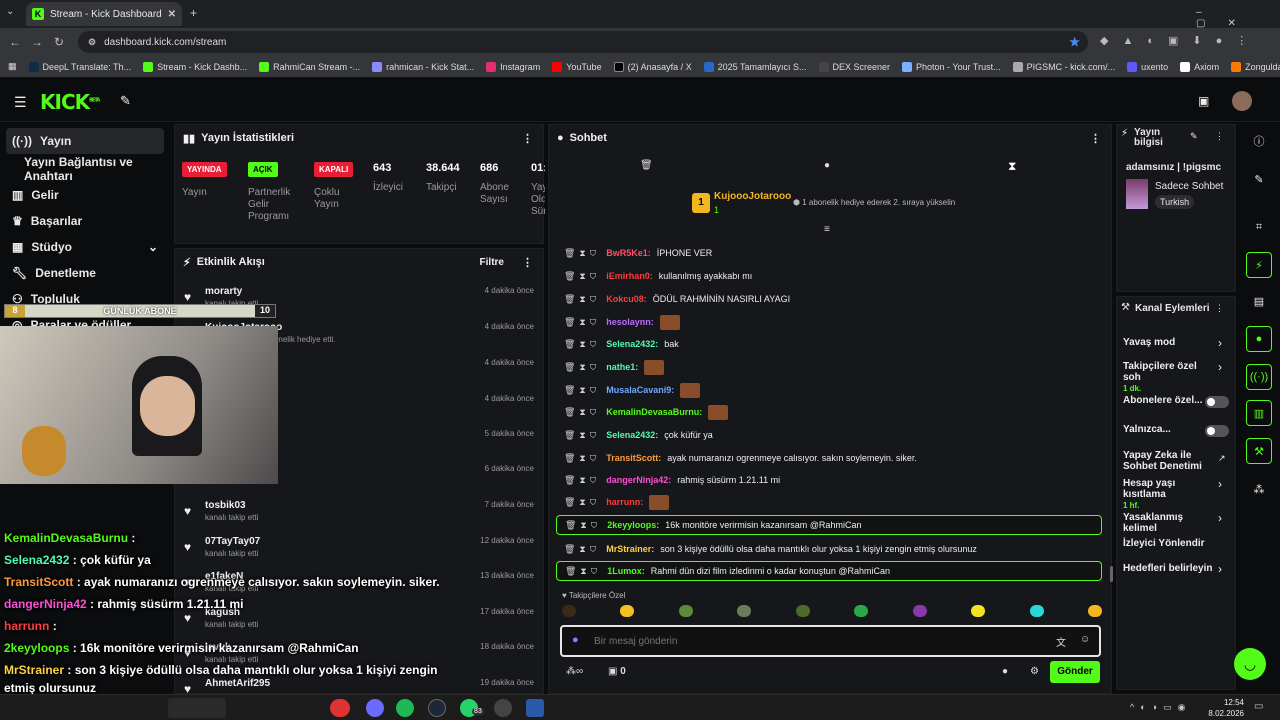 This screenshot has height=720, width=1280. Describe the element at coordinates (583, 42) in the screenshot. I see `address-bar: ⚙ dashboard.kick.com/stream ★` at that location.